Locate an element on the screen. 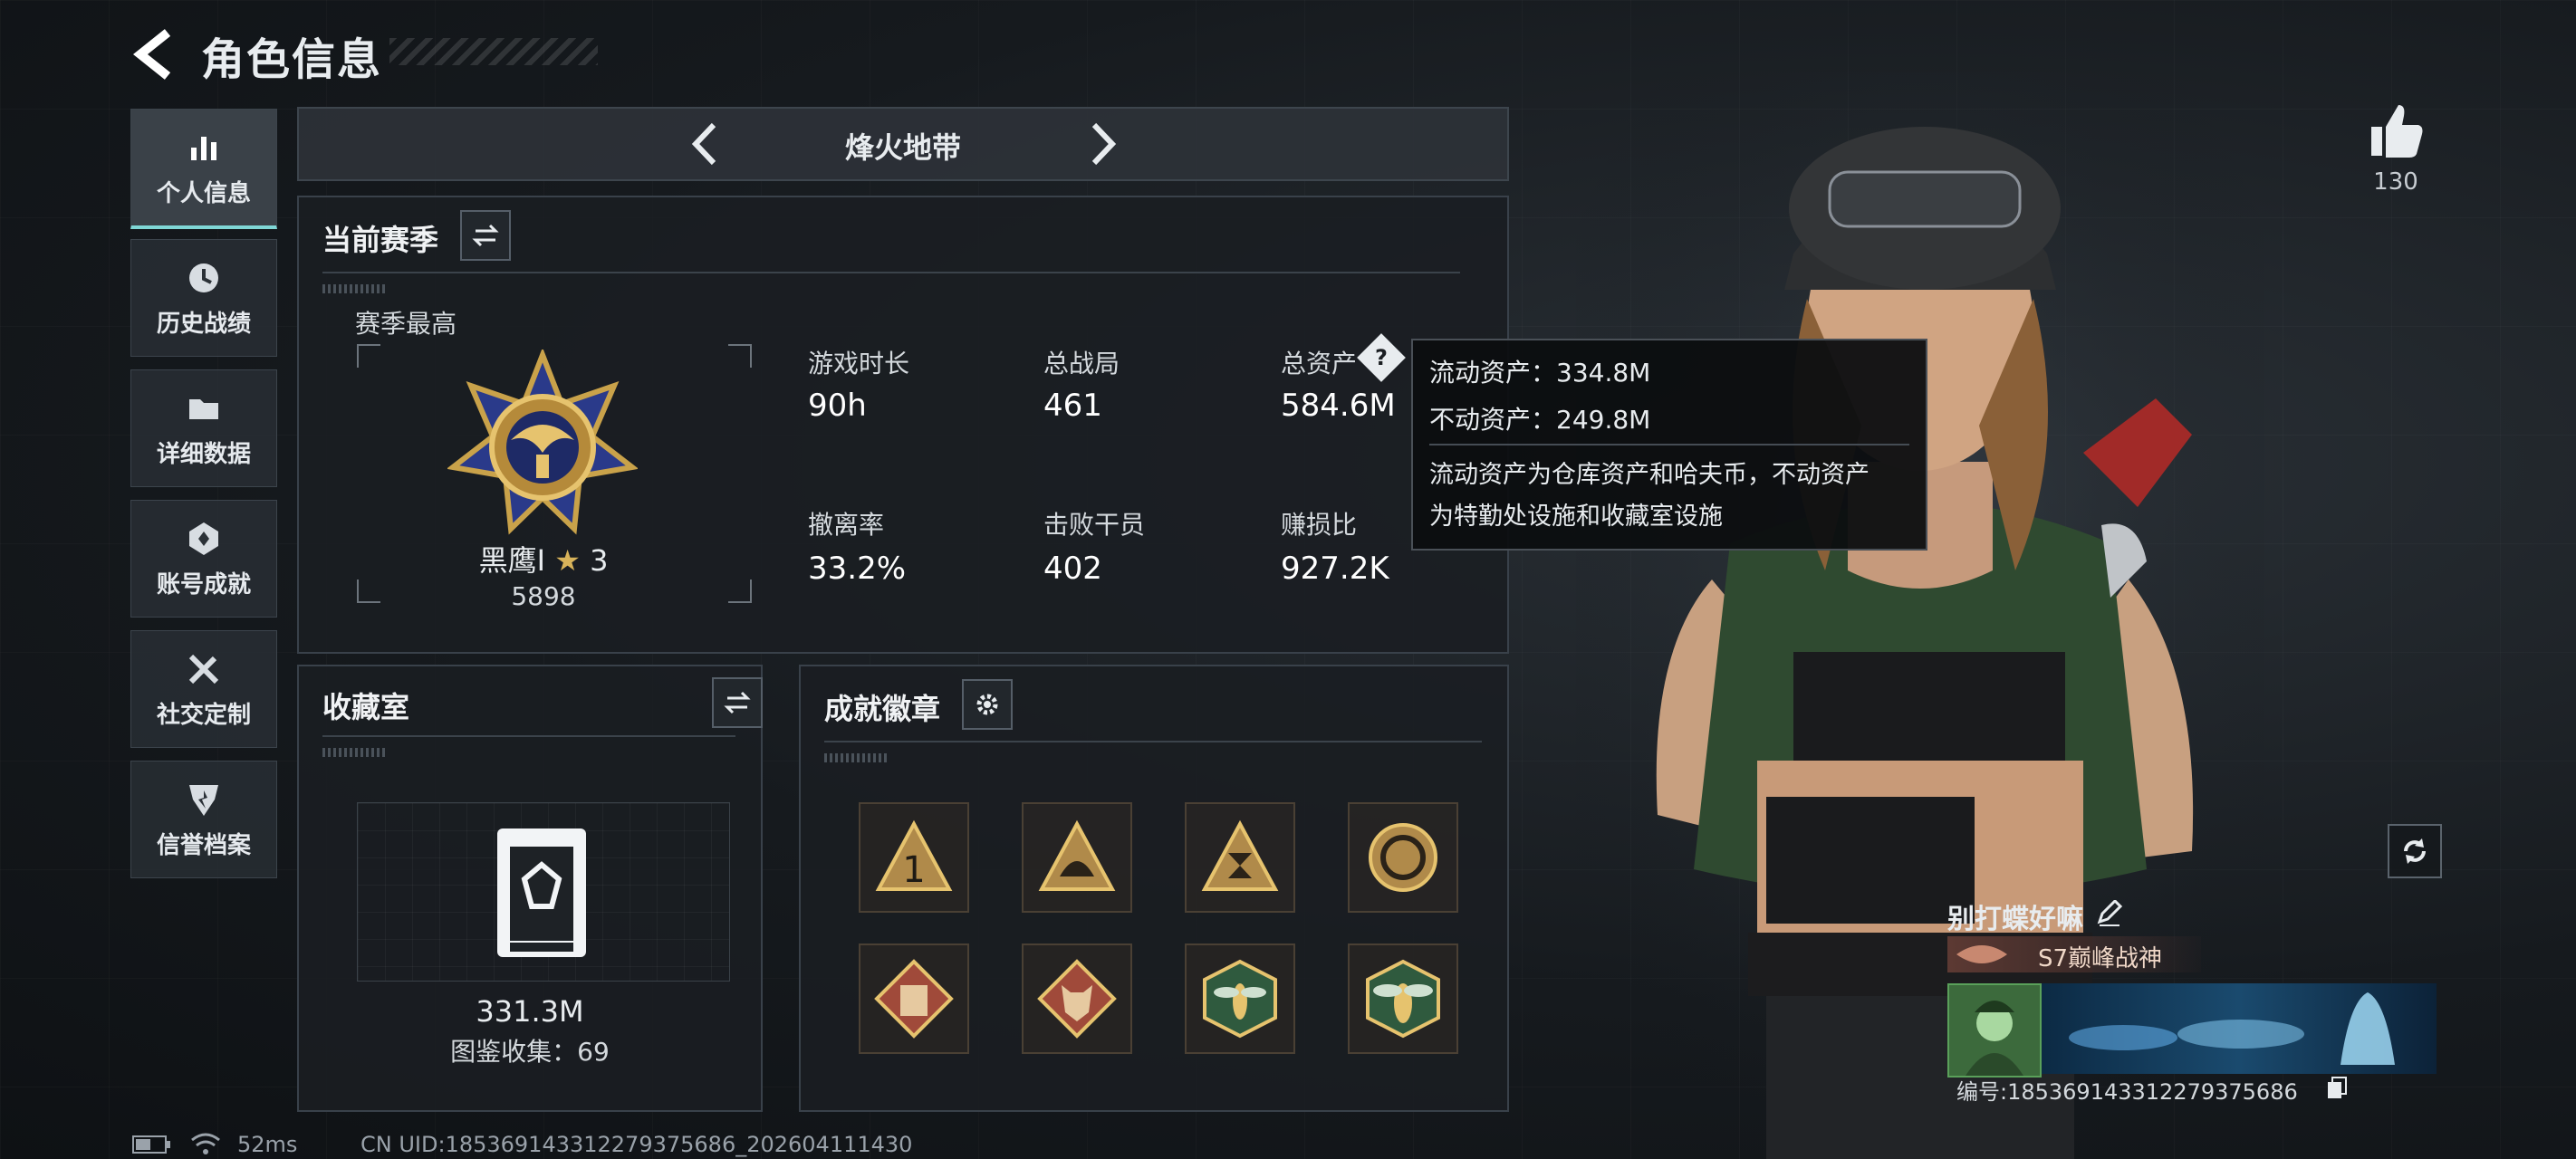 This screenshot has height=1159, width=2576. stat-value-playtime: 90h is located at coordinates (837, 406).